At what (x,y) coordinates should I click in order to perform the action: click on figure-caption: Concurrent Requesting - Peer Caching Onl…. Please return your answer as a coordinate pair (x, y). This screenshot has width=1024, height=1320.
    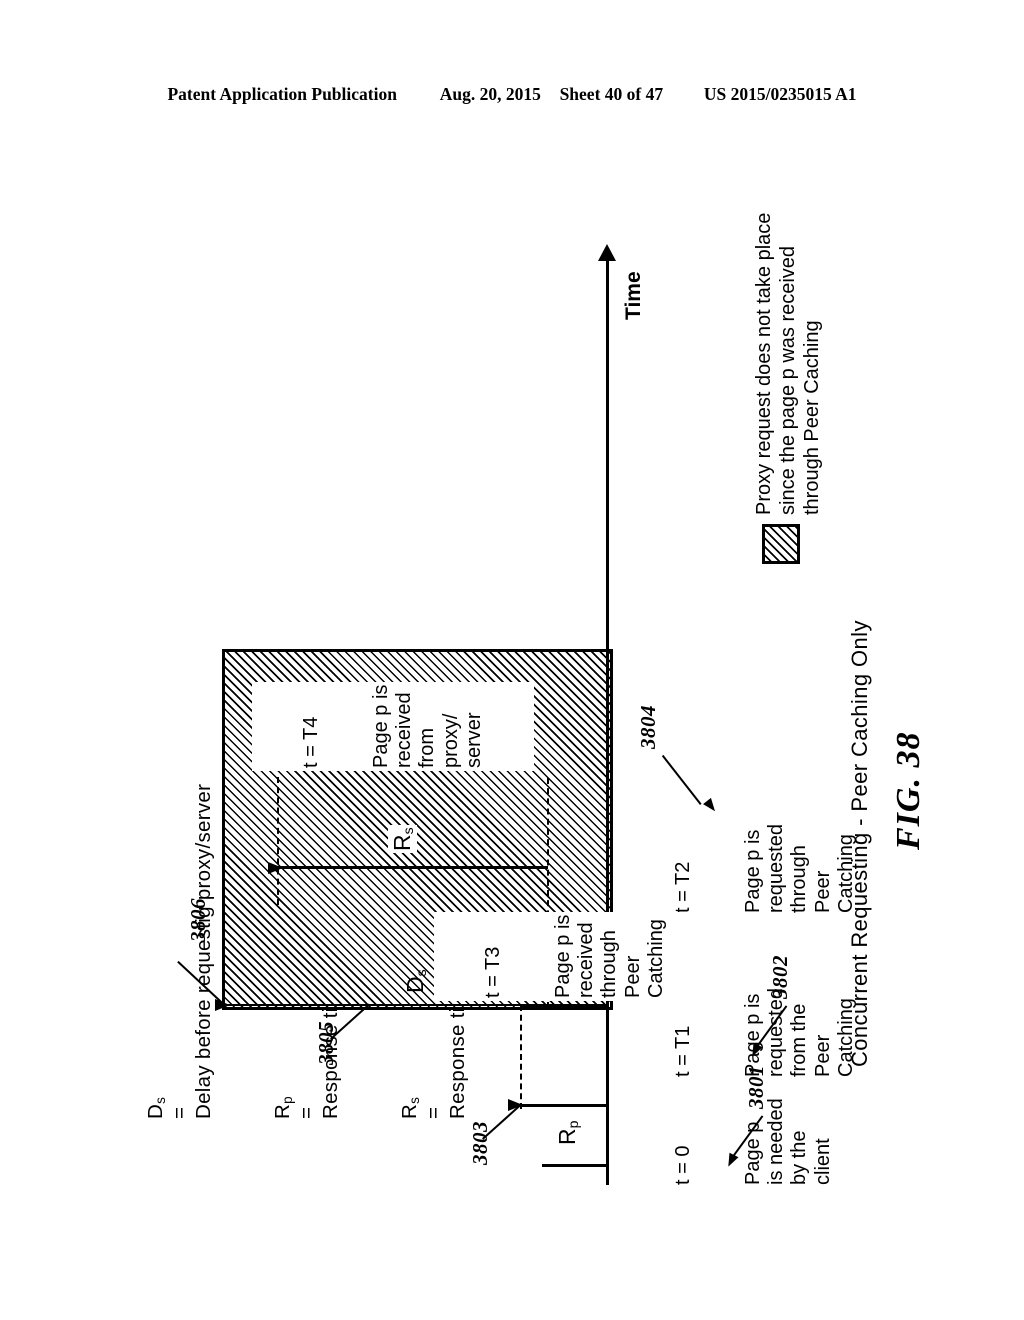
    Looking at the image, I should click on (859, 843).